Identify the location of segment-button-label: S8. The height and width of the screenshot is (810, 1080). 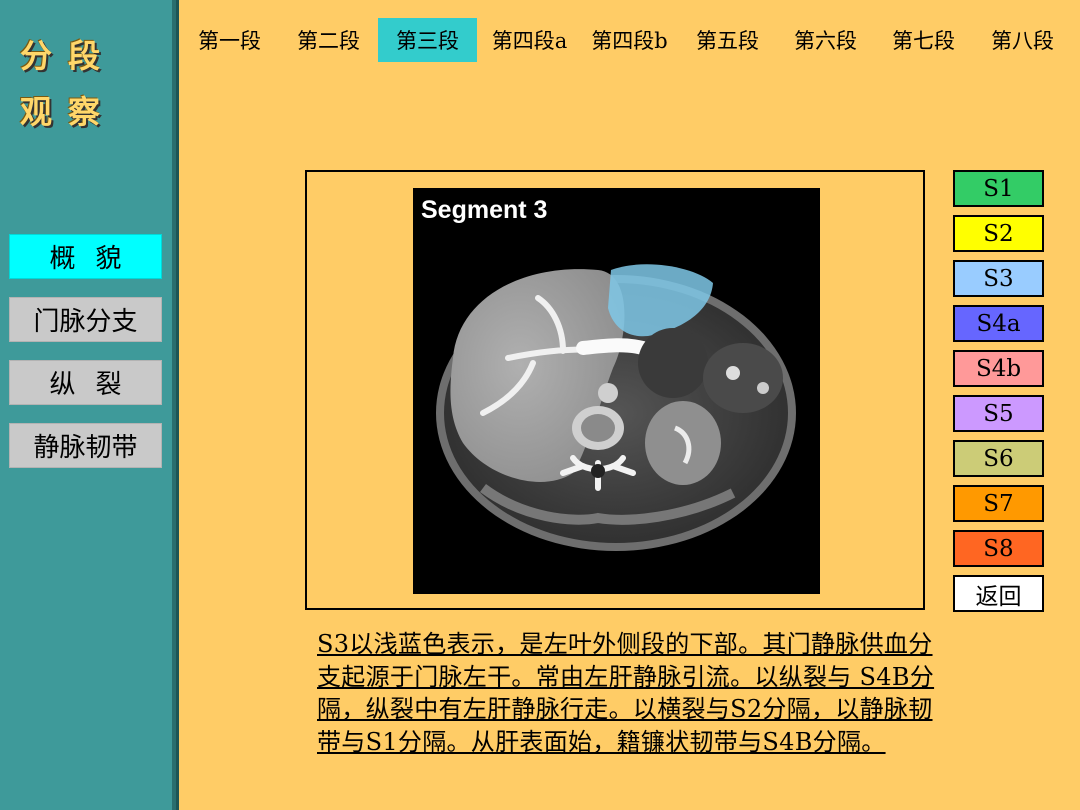
(998, 548).